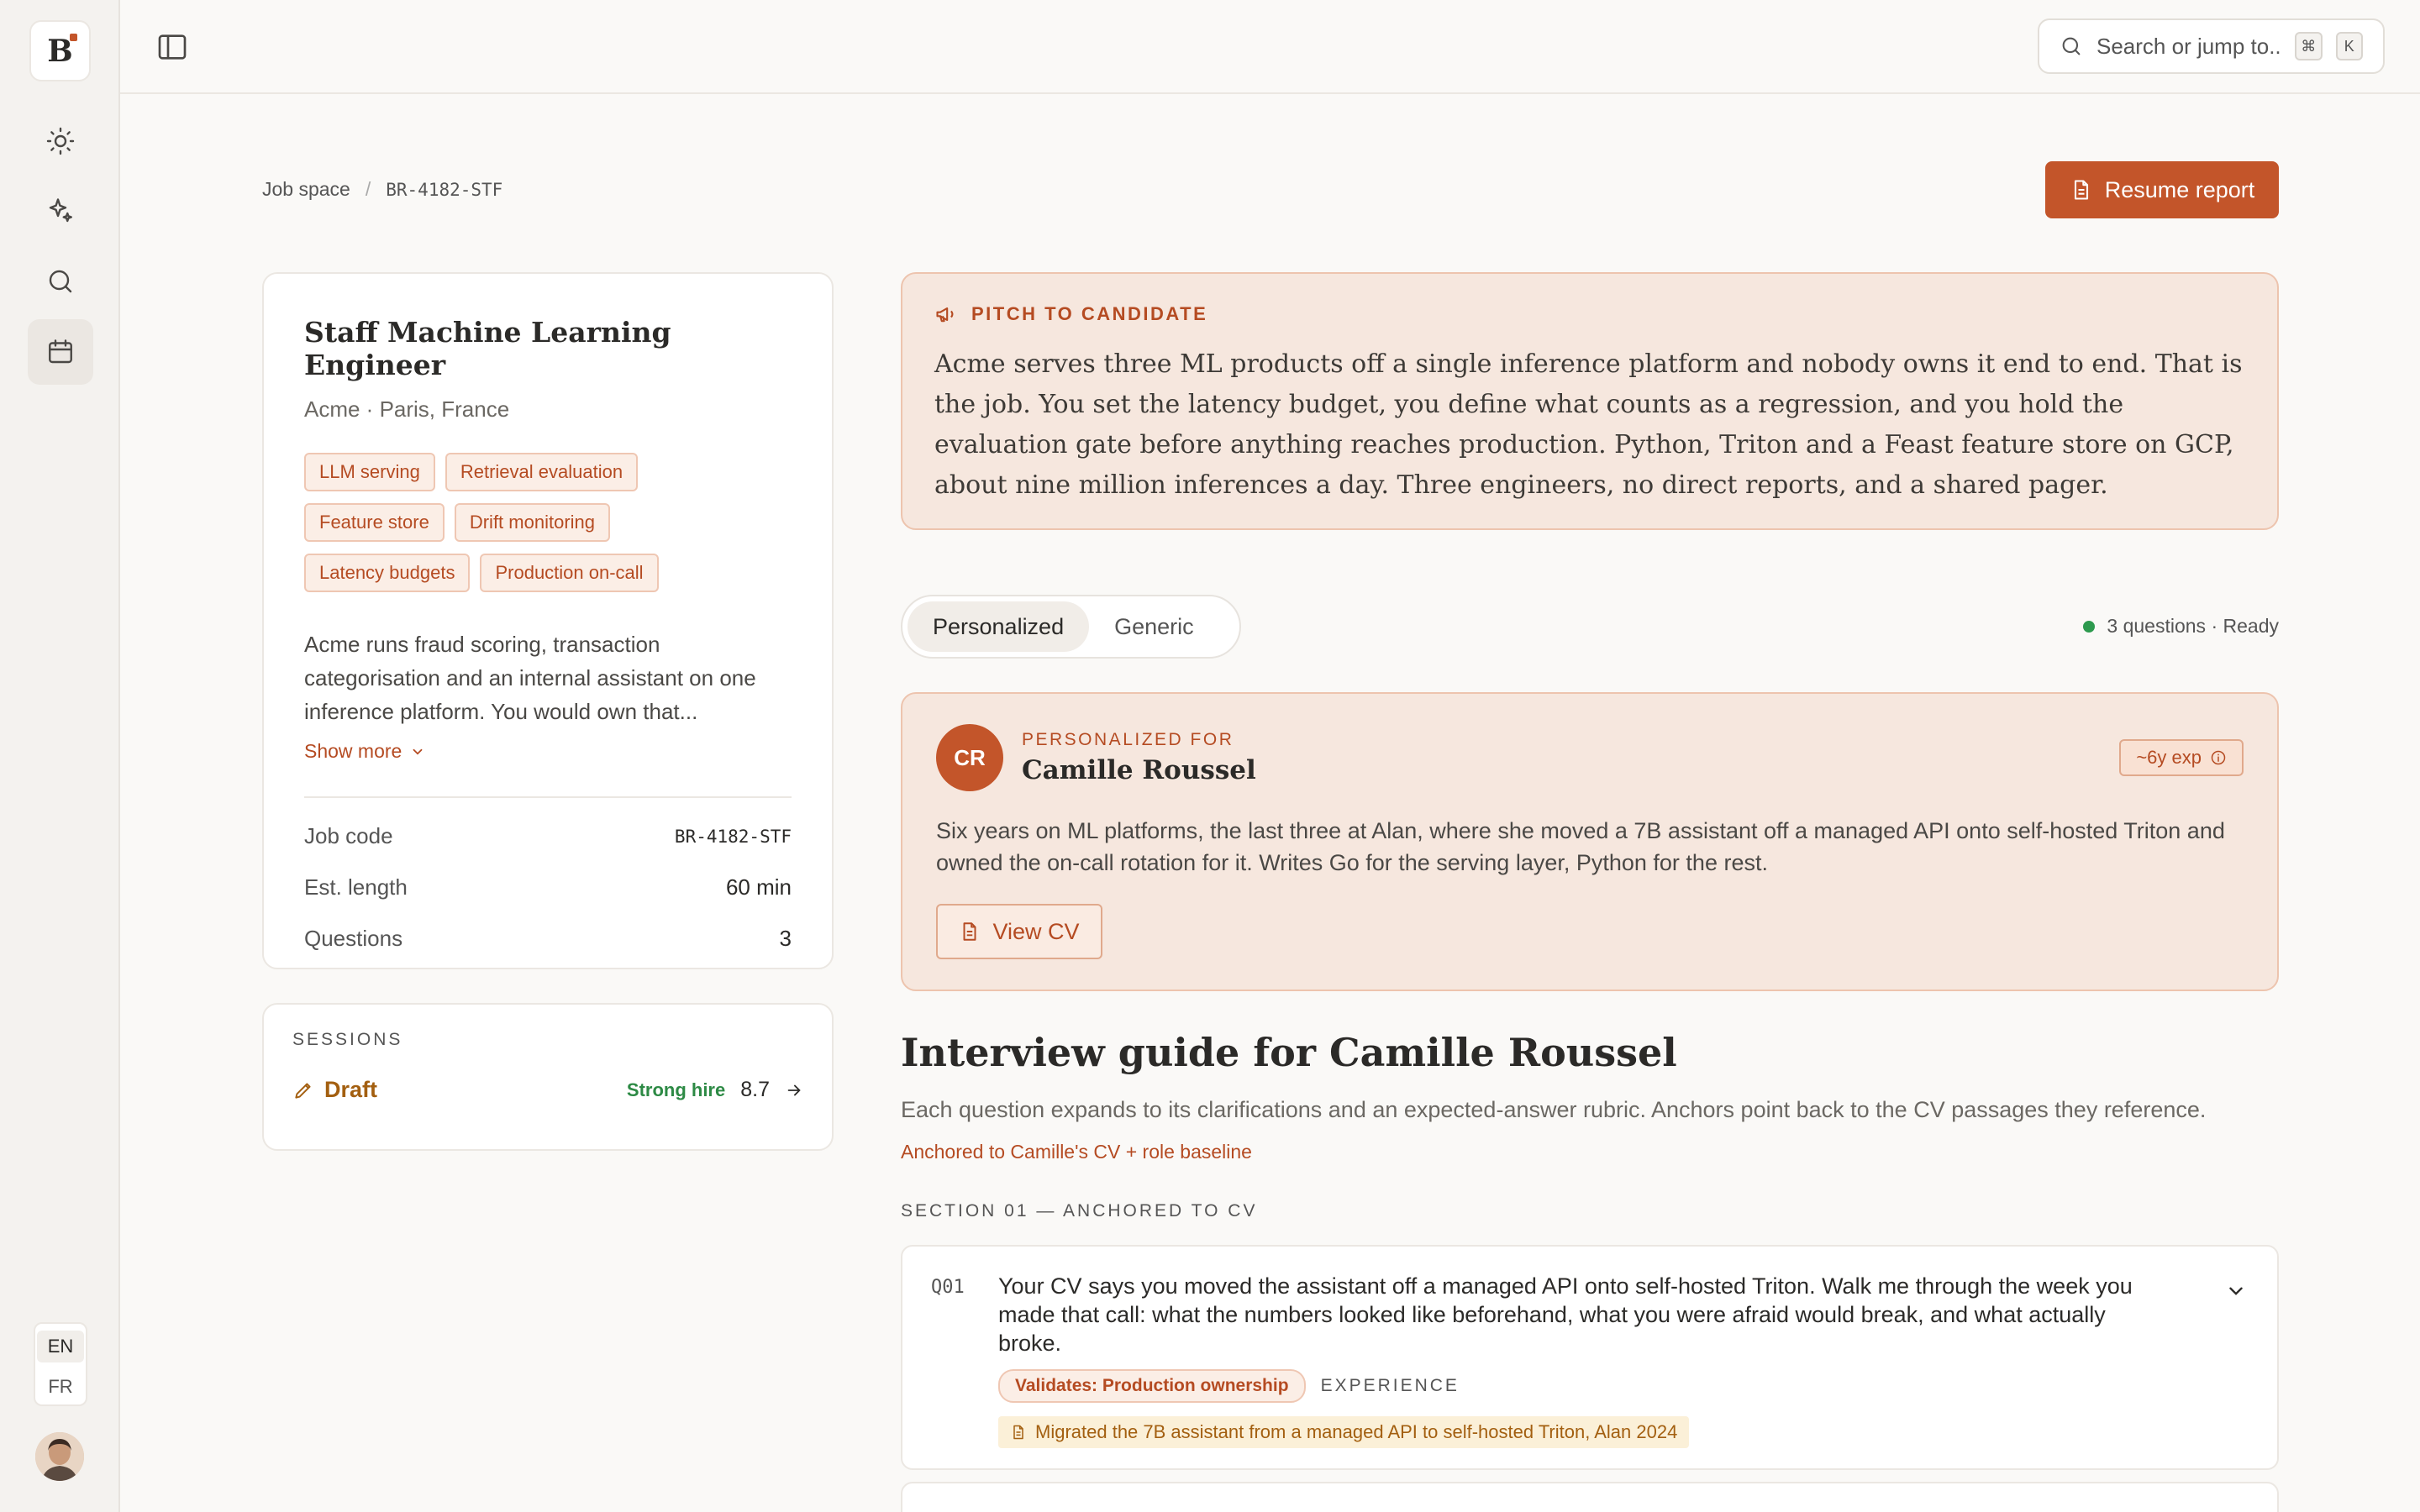 The height and width of the screenshot is (1512, 2420). I want to click on sidebar-toggle-icon, so click(172, 47).